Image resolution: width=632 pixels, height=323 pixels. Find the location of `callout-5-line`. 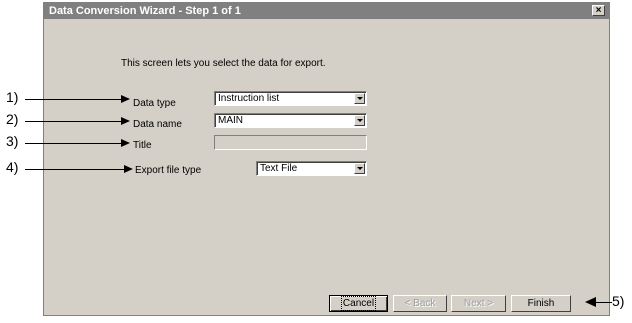

callout-5-line is located at coordinates (603, 302).